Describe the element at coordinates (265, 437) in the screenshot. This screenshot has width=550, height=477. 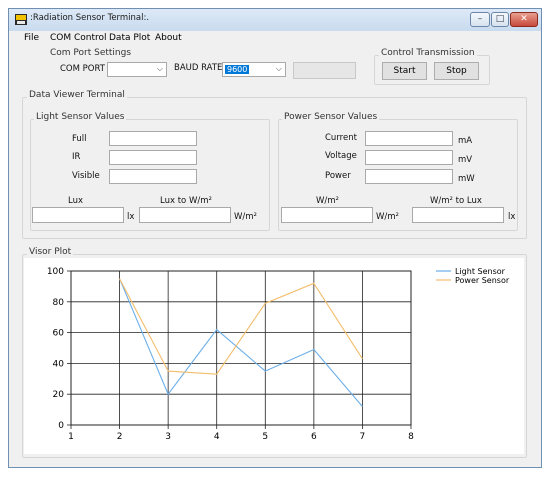
I see `x-tick-label: 5` at that location.